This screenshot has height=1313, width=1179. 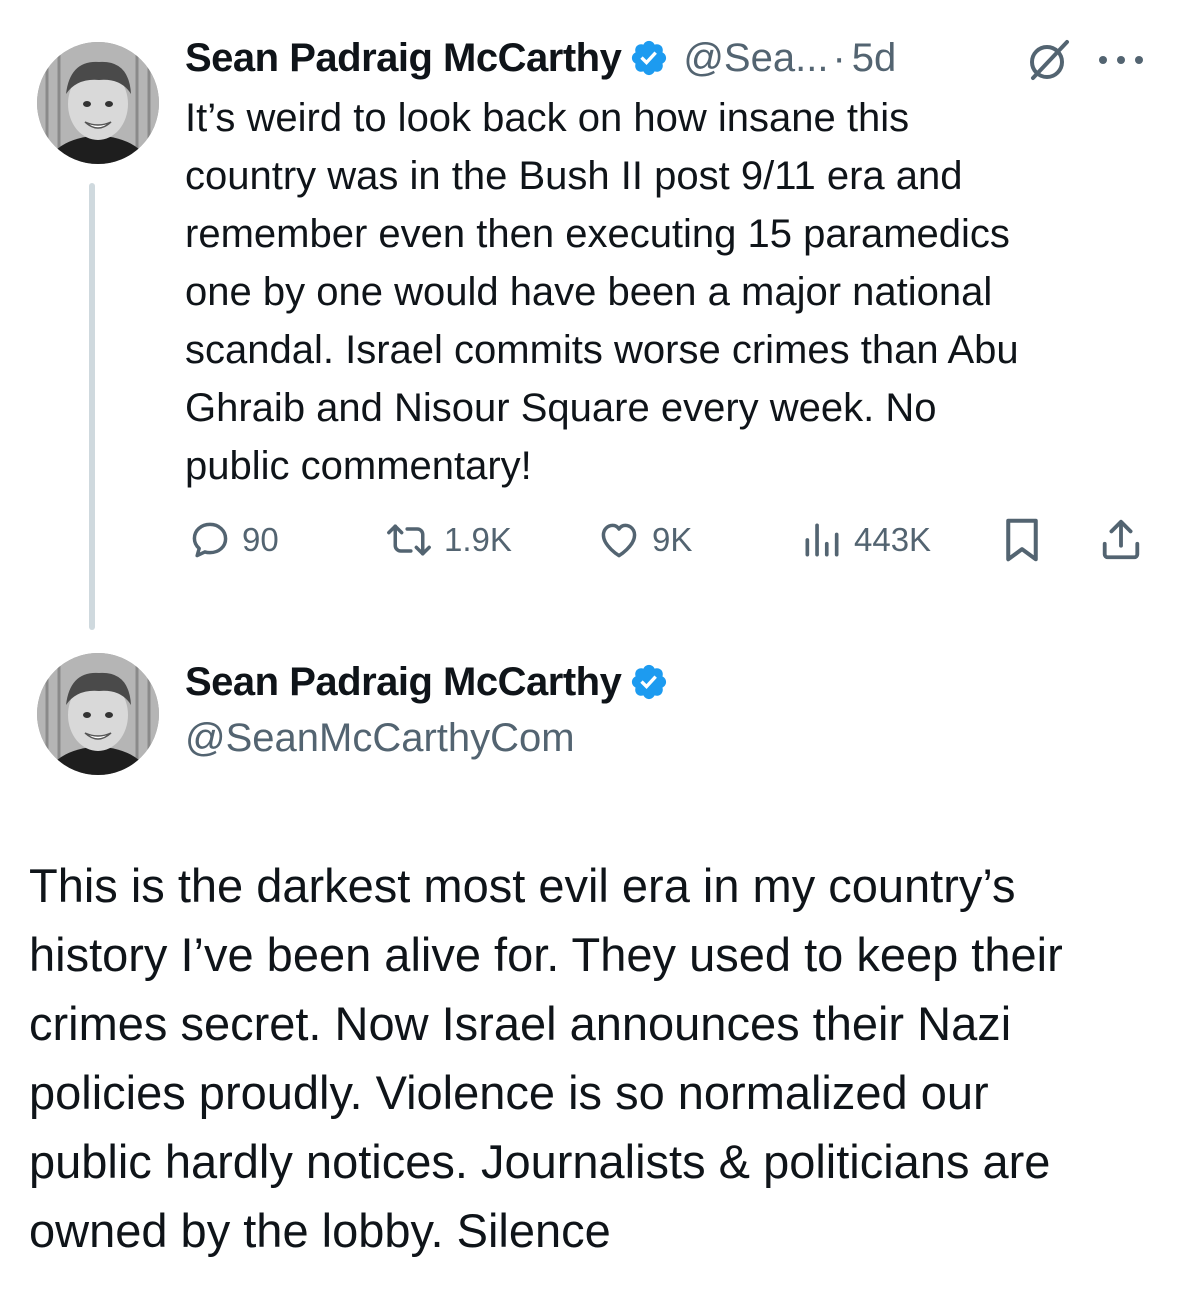 I want to click on share-icon, so click(x=1121, y=539).